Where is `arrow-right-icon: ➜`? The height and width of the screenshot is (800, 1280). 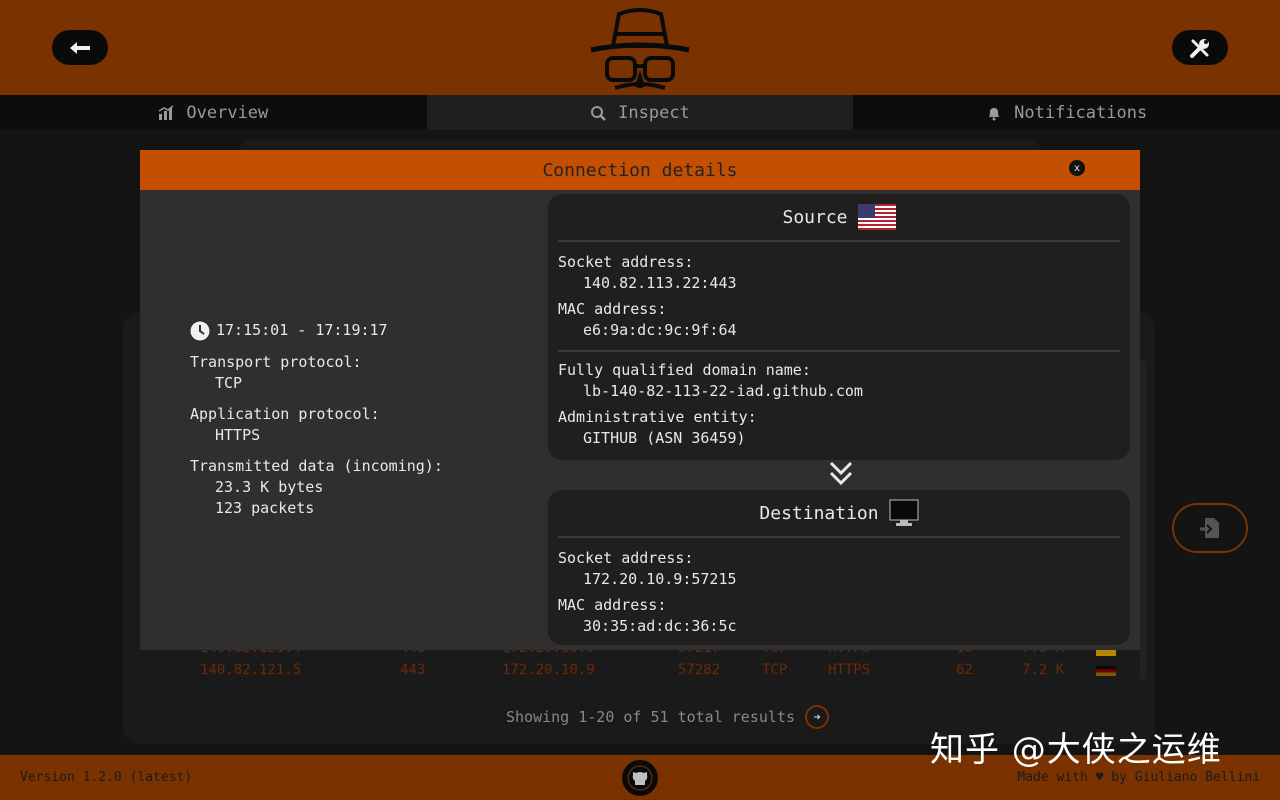
arrow-right-icon: ➜ is located at coordinates (817, 717).